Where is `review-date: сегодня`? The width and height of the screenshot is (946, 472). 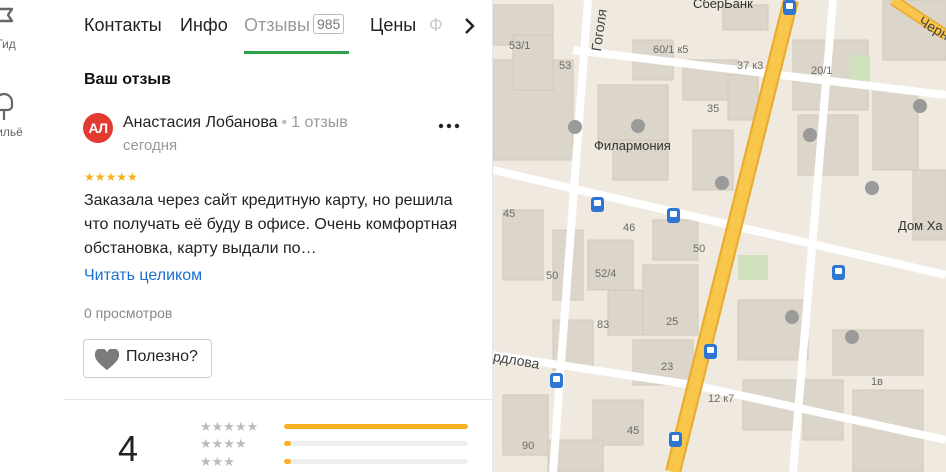
review-date: сегодня is located at coordinates (150, 145).